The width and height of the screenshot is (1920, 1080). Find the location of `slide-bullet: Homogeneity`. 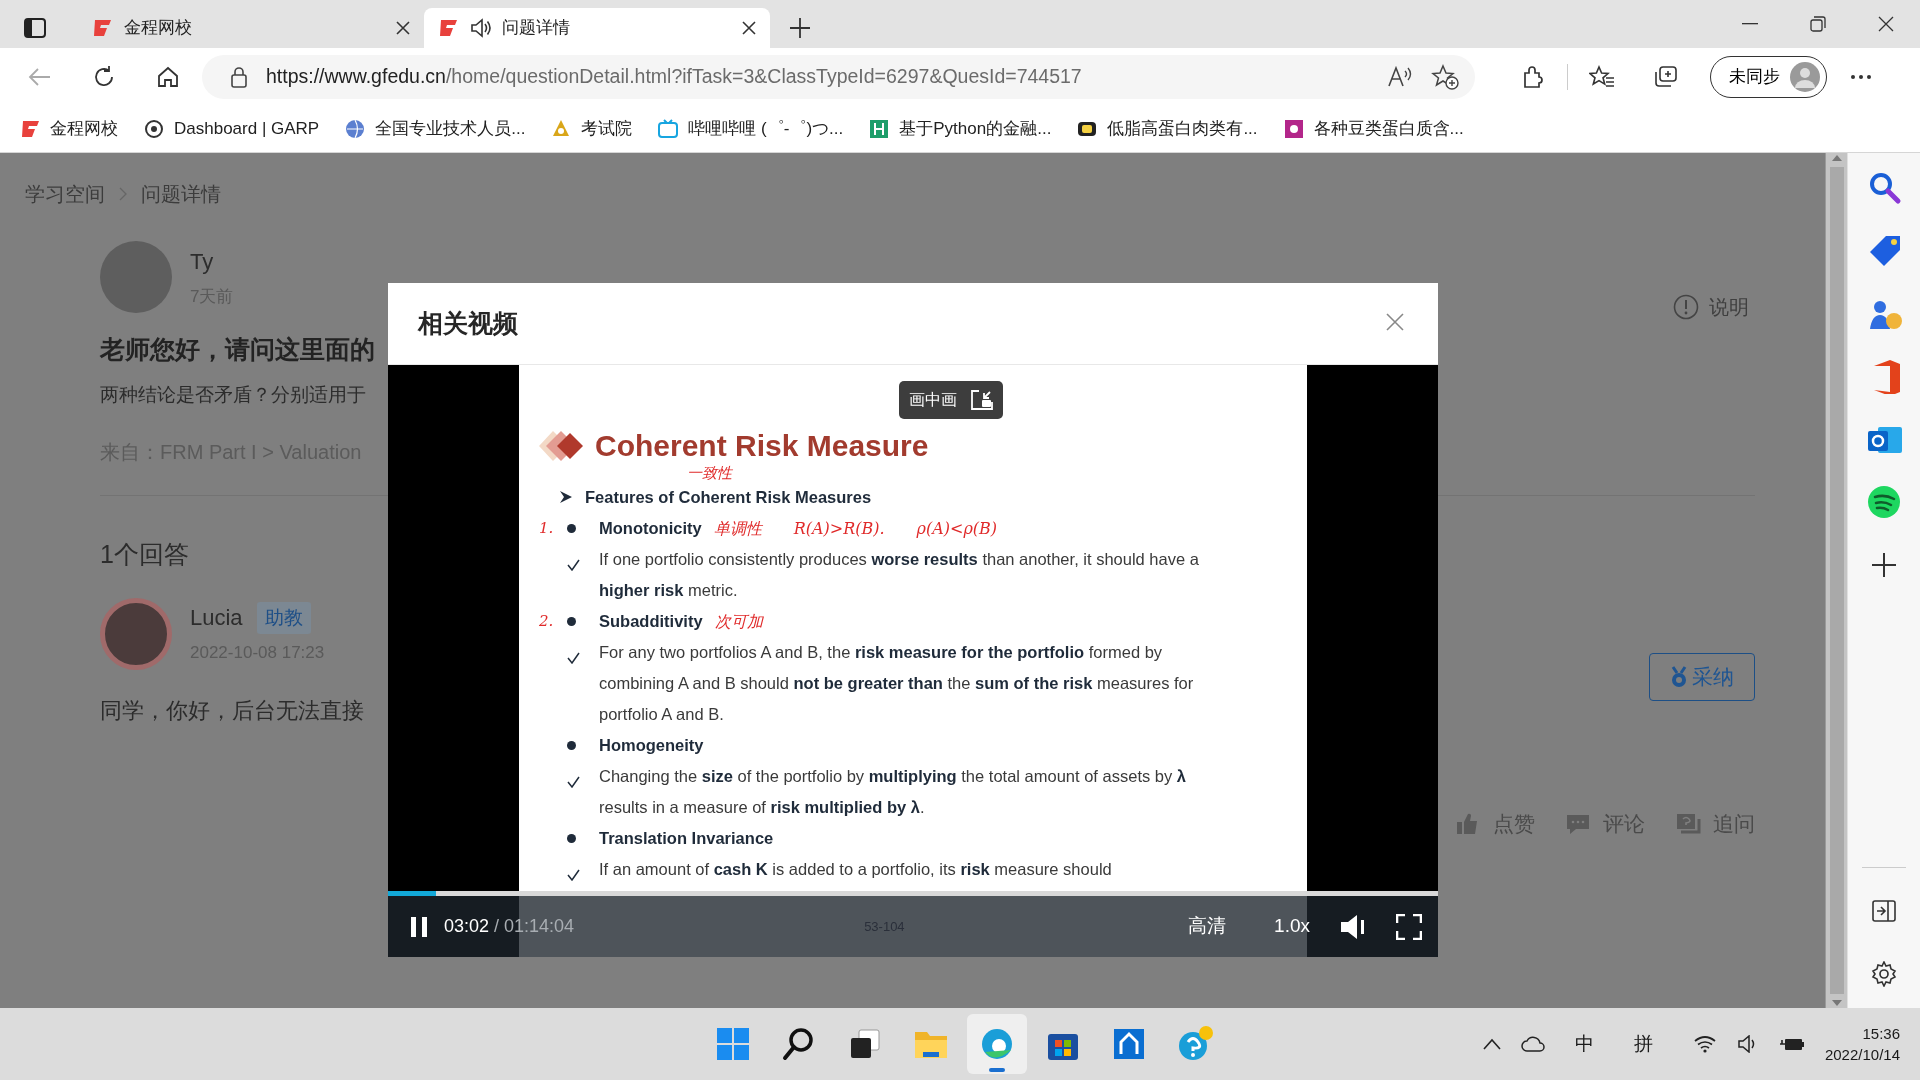

slide-bullet: Homogeneity is located at coordinates (651, 745).